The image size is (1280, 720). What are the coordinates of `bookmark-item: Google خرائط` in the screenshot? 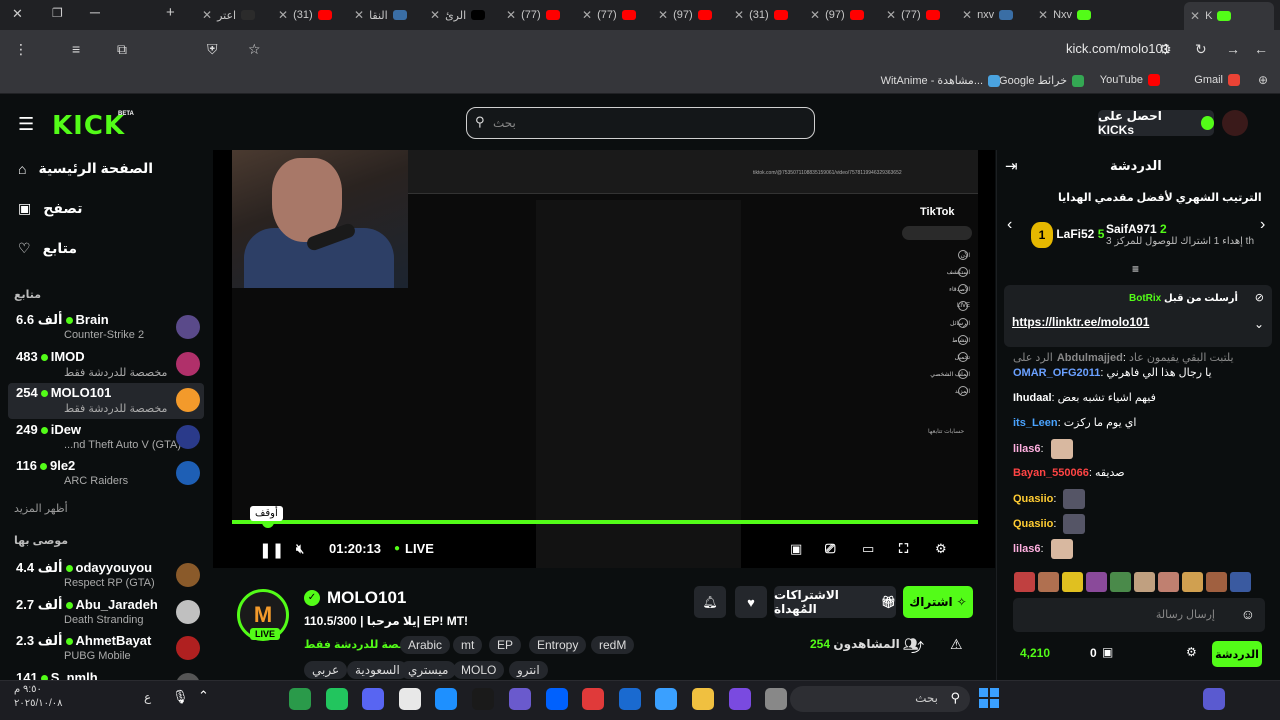 It's located at (1041, 80).